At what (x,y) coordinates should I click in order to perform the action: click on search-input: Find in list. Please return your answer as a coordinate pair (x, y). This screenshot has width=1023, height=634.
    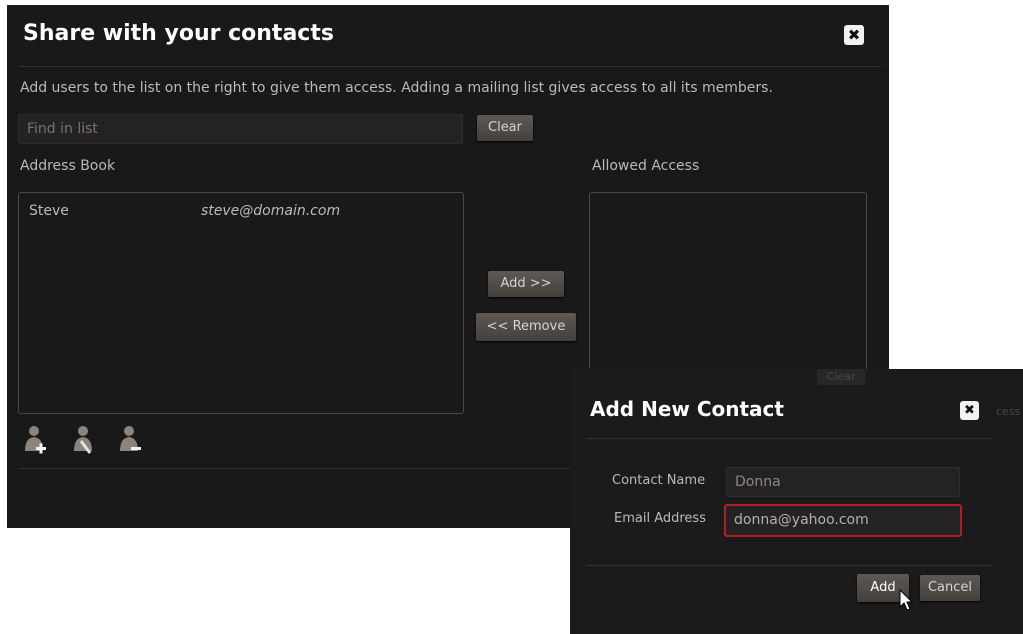
    Looking at the image, I should click on (240, 129).